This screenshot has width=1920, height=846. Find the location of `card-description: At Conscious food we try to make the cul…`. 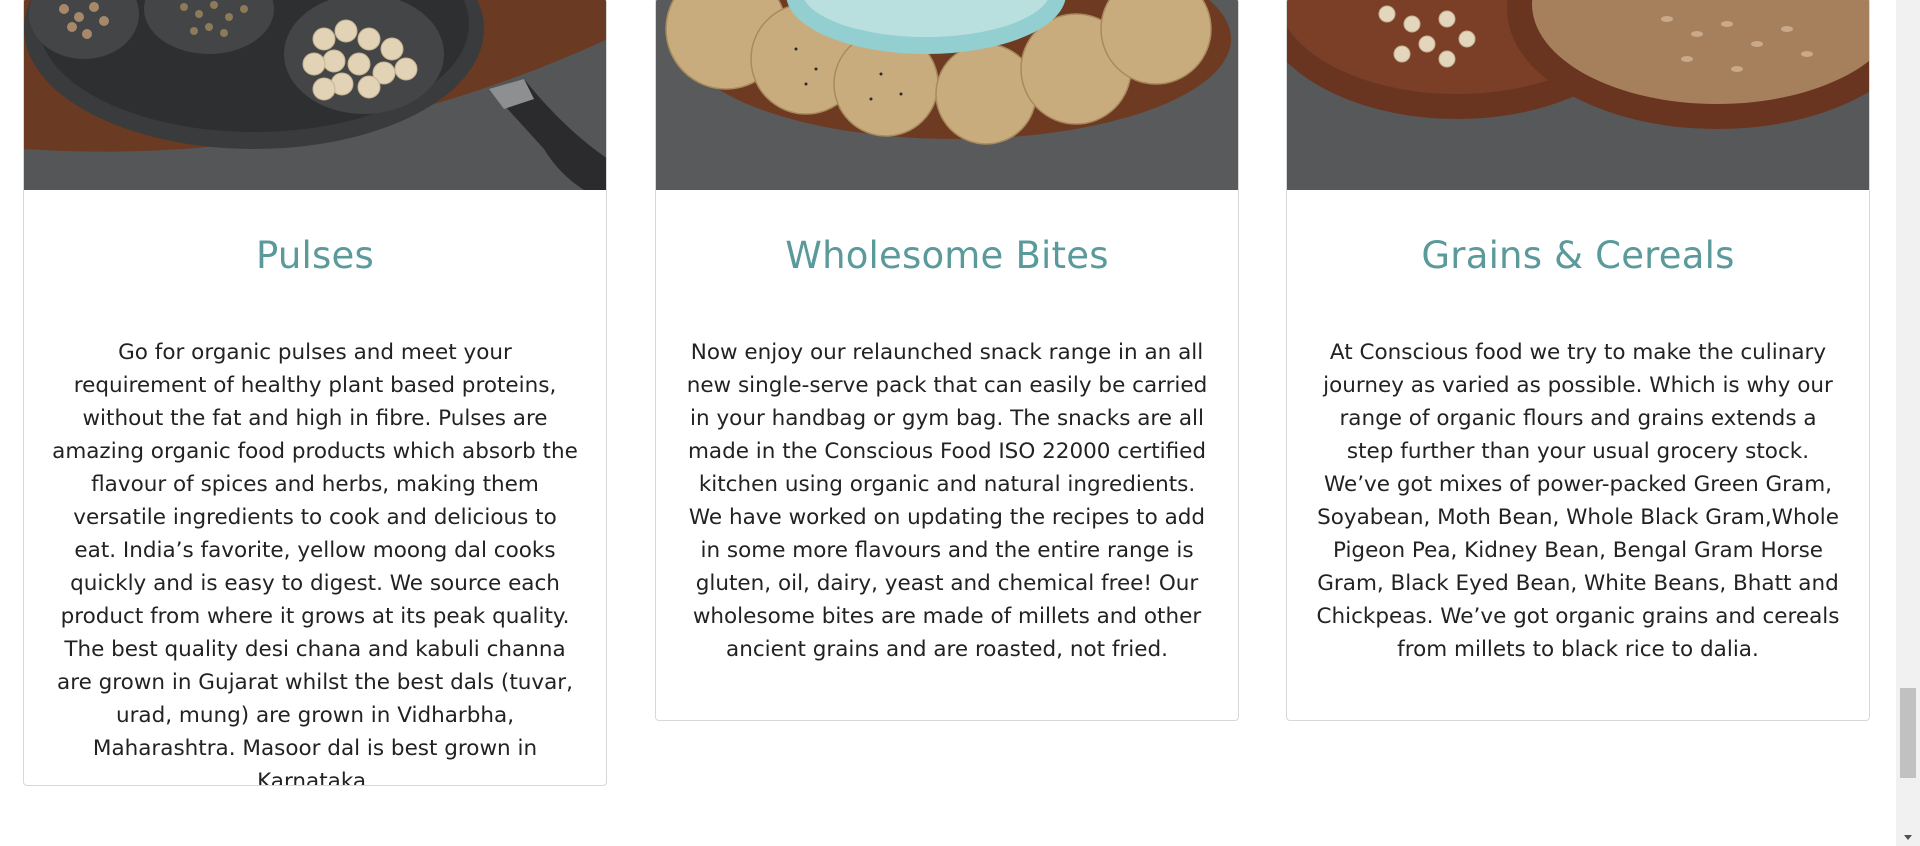

card-description: At Conscious food we try to make the cul… is located at coordinates (1578, 501).